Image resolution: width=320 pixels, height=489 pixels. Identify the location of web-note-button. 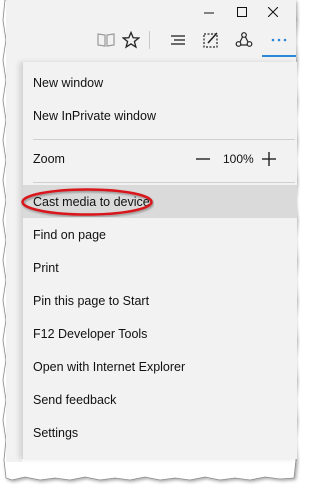
(211, 40).